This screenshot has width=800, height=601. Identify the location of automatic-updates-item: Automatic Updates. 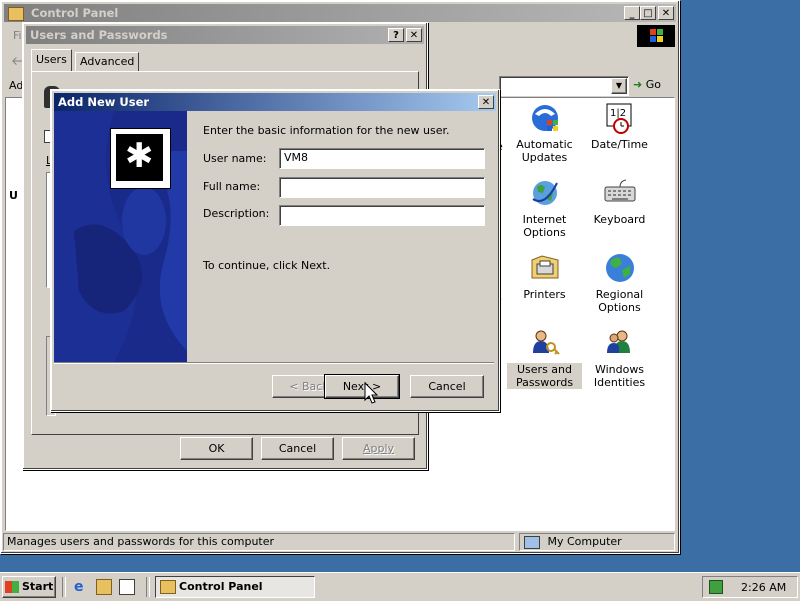
(544, 133).